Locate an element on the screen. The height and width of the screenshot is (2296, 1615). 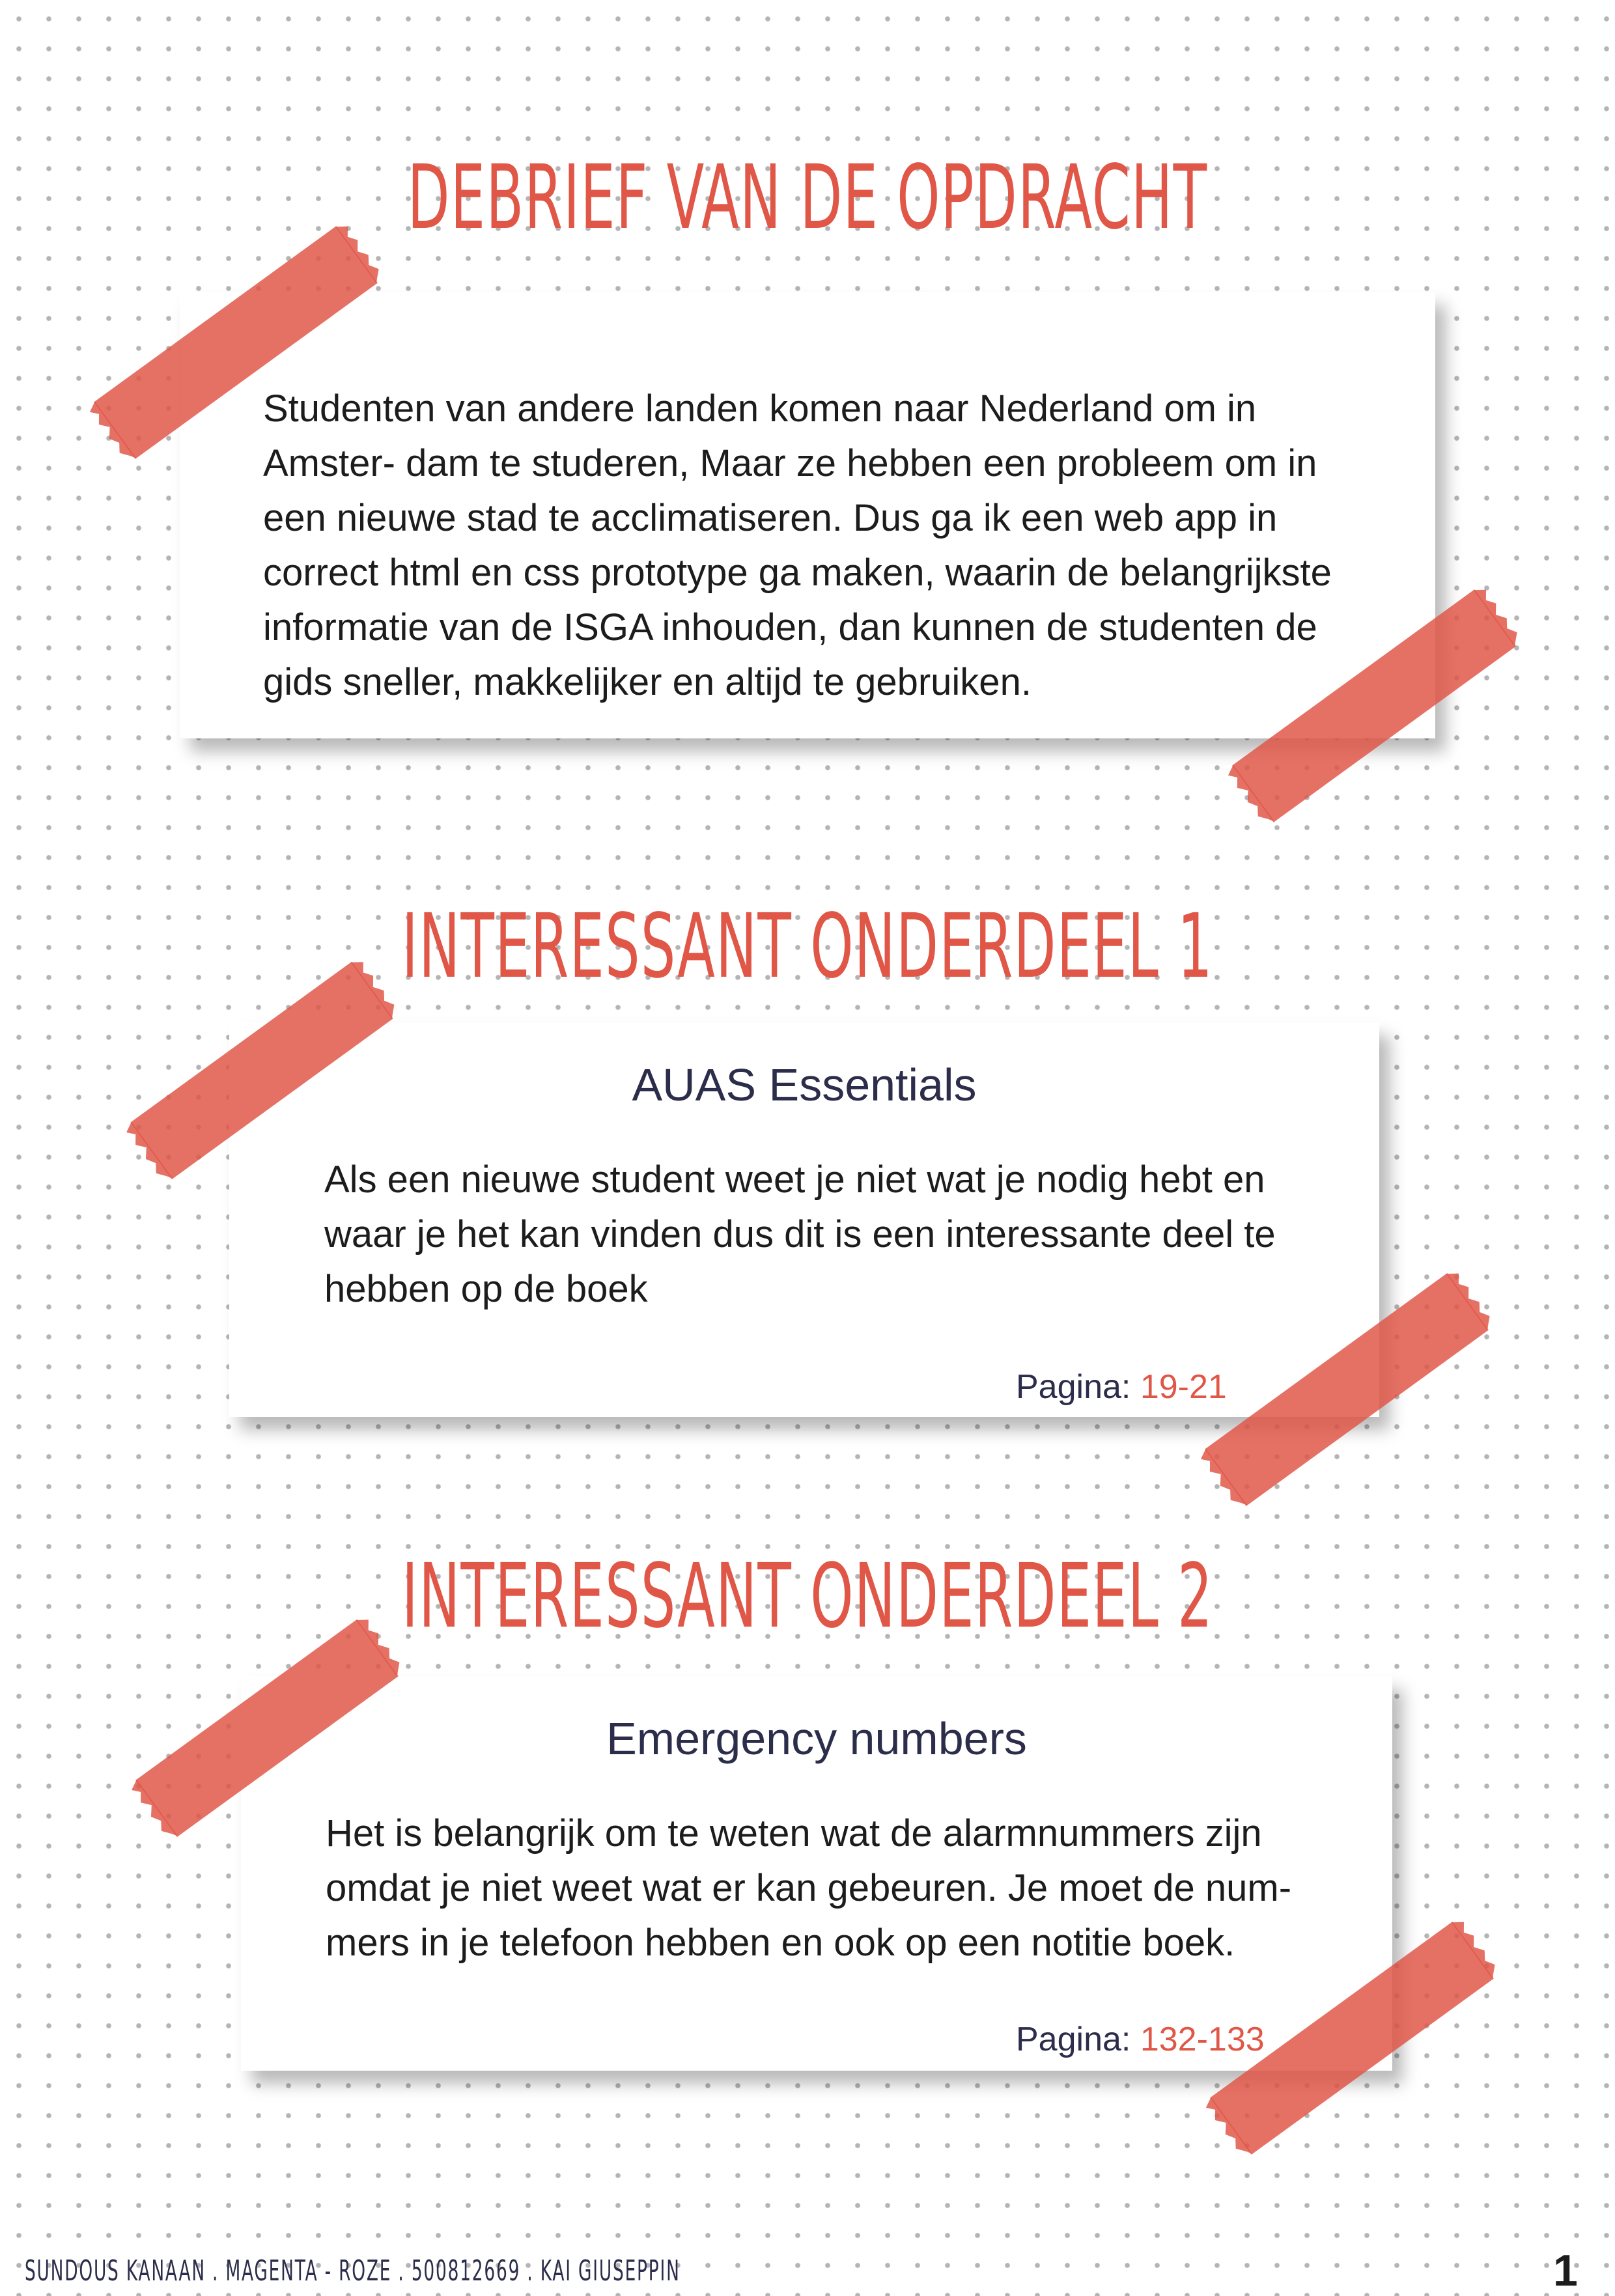
section-heading-onderdeel-2: INTERESSANT ONDERDEEL 2 is located at coordinates (807, 1597).